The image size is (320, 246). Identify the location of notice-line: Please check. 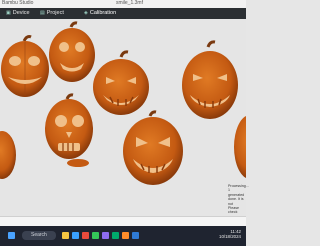
(233, 210).